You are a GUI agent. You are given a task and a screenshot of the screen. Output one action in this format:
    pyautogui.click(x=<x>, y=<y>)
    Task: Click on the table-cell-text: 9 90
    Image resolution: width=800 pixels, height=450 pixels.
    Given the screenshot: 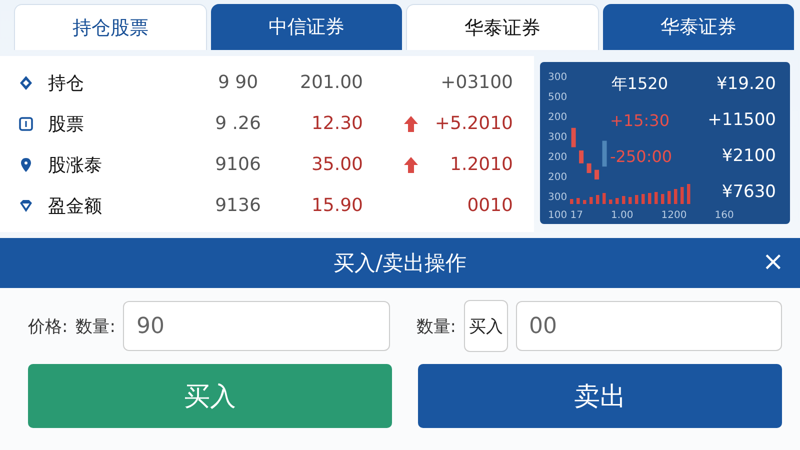 What is the action you would take?
    pyautogui.click(x=238, y=82)
    